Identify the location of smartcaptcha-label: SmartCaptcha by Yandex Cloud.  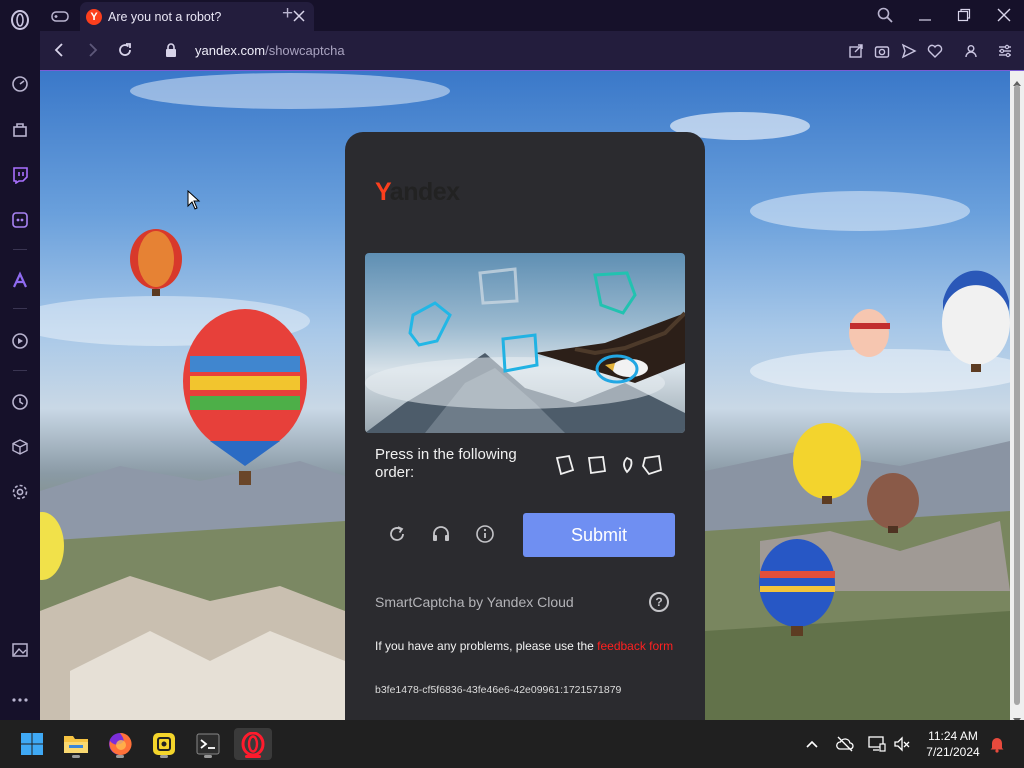
(474, 602).